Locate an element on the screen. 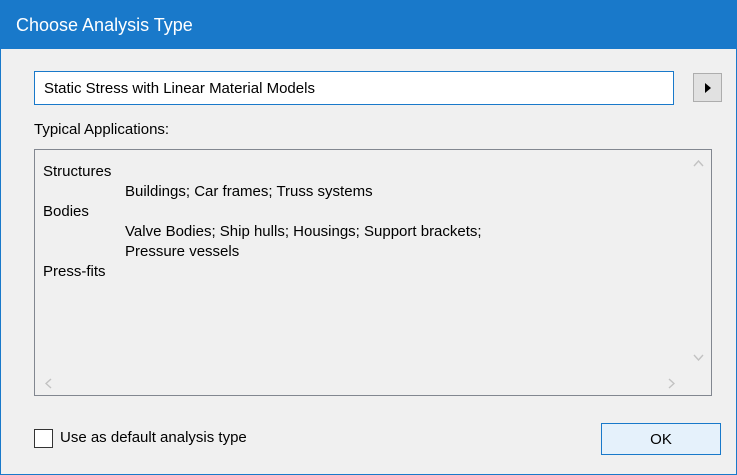  scroll-down-icon is located at coordinates (698, 357).